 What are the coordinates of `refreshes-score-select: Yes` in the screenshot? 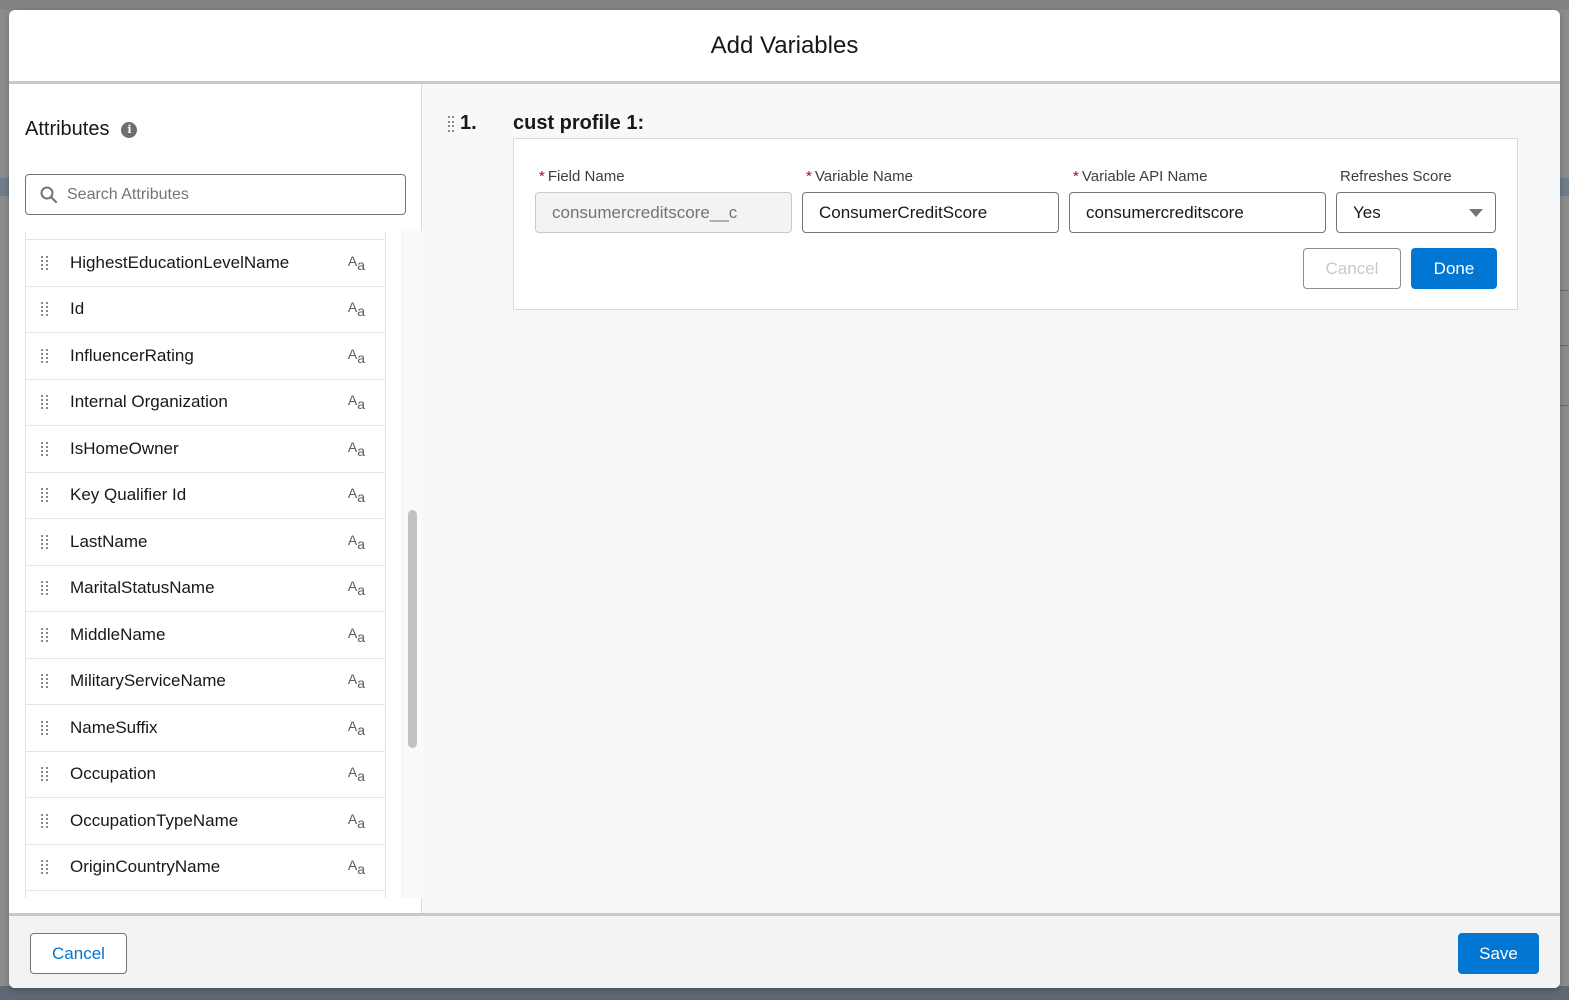 It's located at (1416, 212).